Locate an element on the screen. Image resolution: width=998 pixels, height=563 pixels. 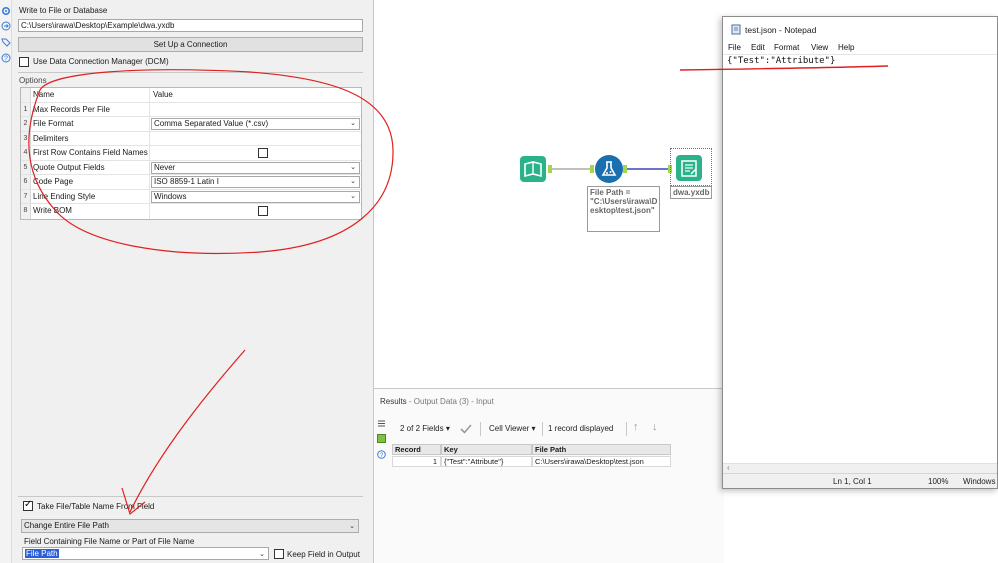
arrow-up-icon: ↑ is located at coordinates (636, 427).